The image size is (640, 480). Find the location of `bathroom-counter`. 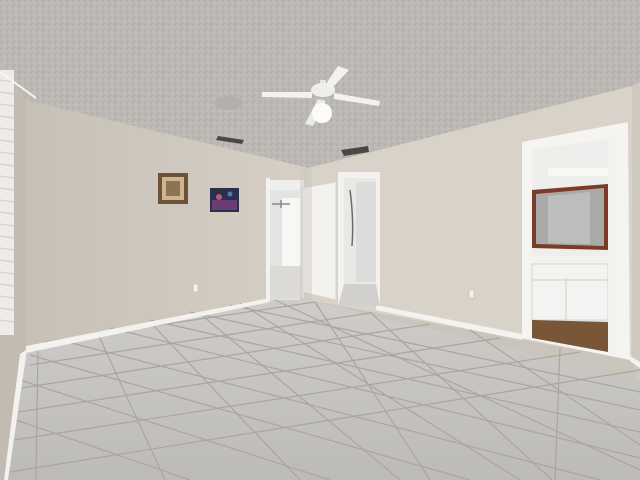

bathroom-counter is located at coordinates (570, 260).